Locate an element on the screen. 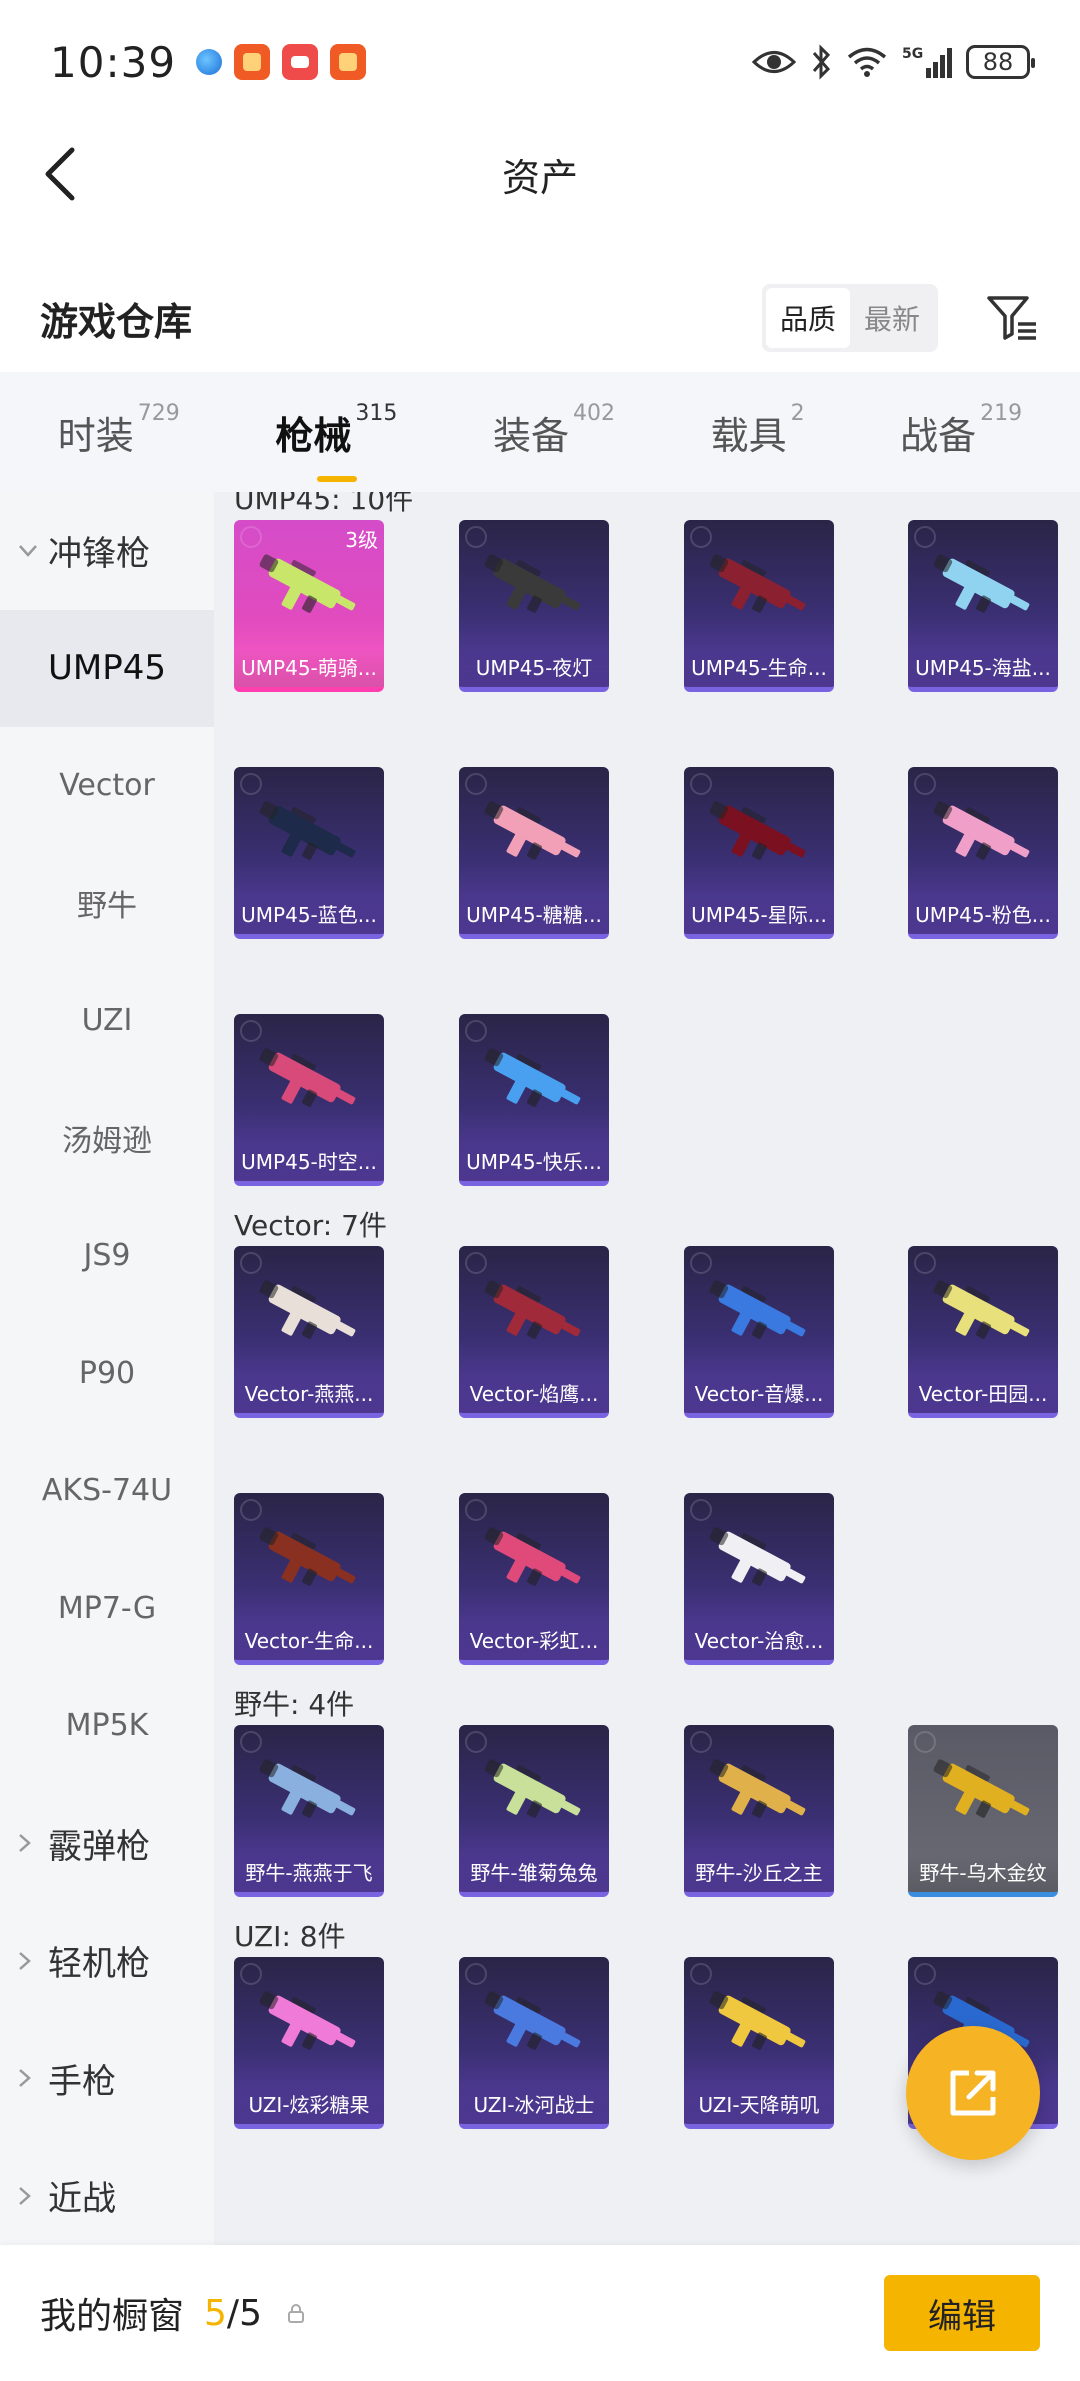 The height and width of the screenshot is (2381, 1080). battery-icon: 88 is located at coordinates (1000, 62).